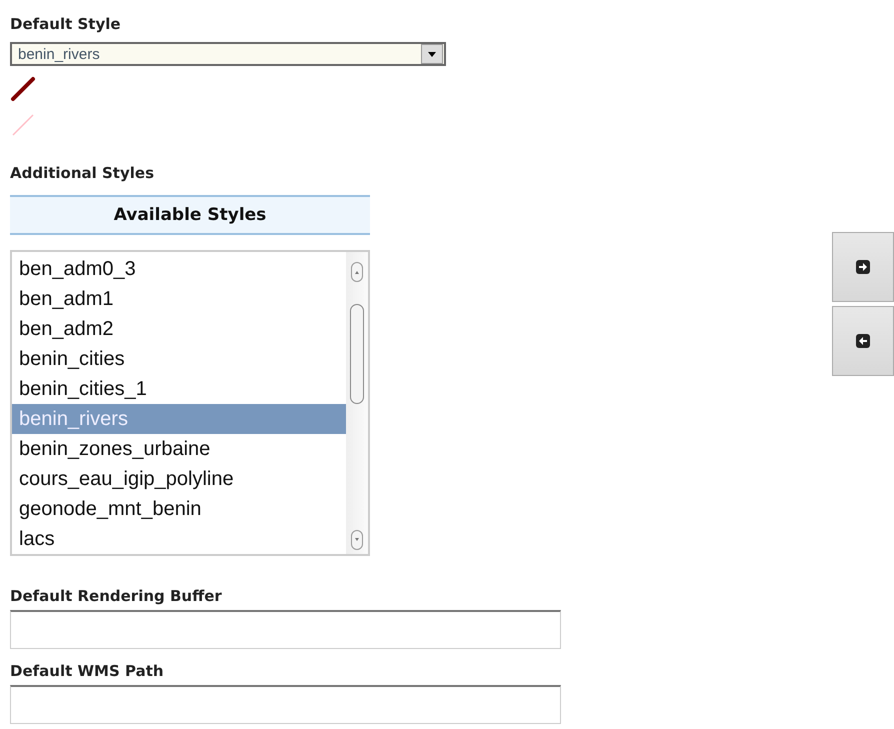 This screenshot has height=729, width=894. What do you see at coordinates (432, 54) in the screenshot?
I see `caret-icon` at bounding box center [432, 54].